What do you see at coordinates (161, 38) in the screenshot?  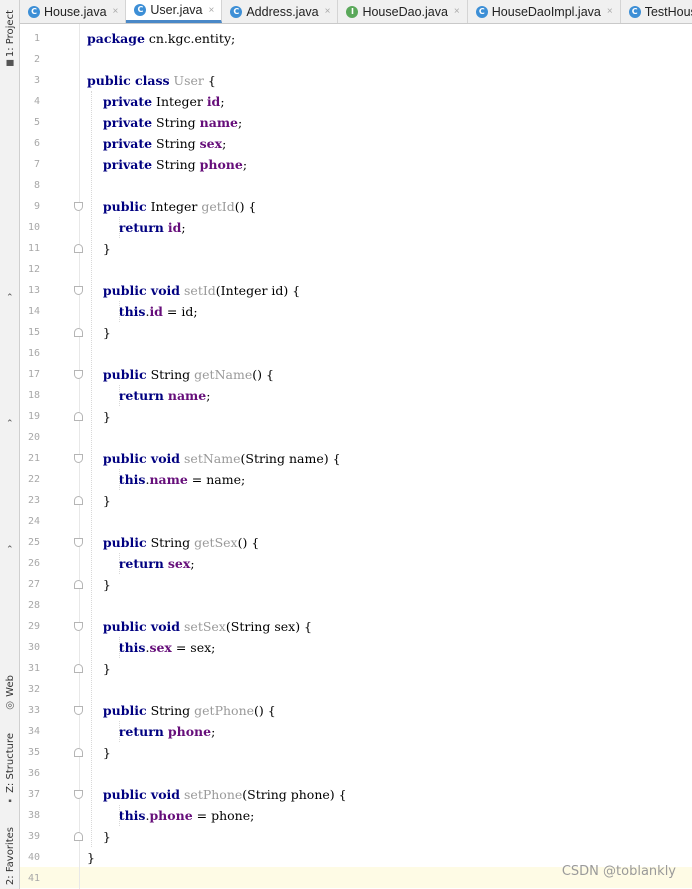 I see `code-line: package cn.kgc.entity;` at bounding box center [161, 38].